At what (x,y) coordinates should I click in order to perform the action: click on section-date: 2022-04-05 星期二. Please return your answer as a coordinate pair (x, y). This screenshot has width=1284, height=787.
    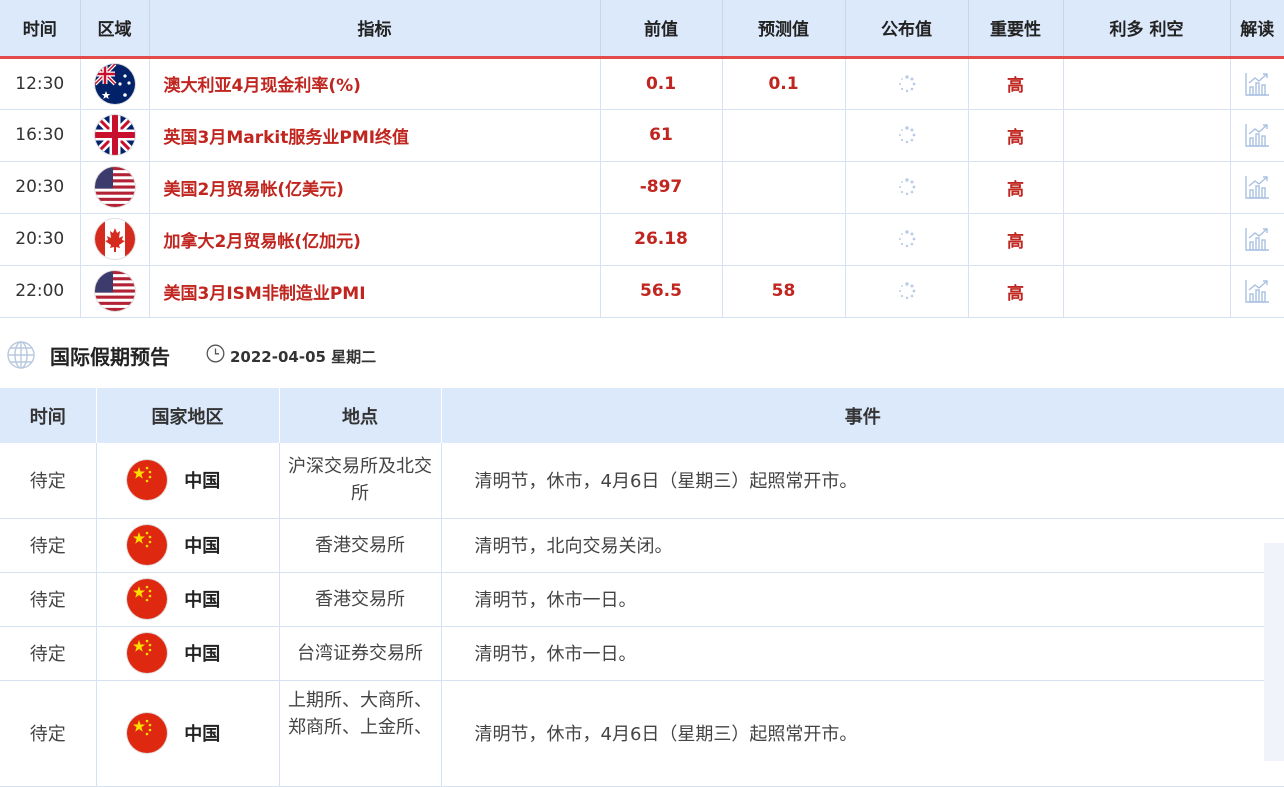
    Looking at the image, I should click on (303, 357).